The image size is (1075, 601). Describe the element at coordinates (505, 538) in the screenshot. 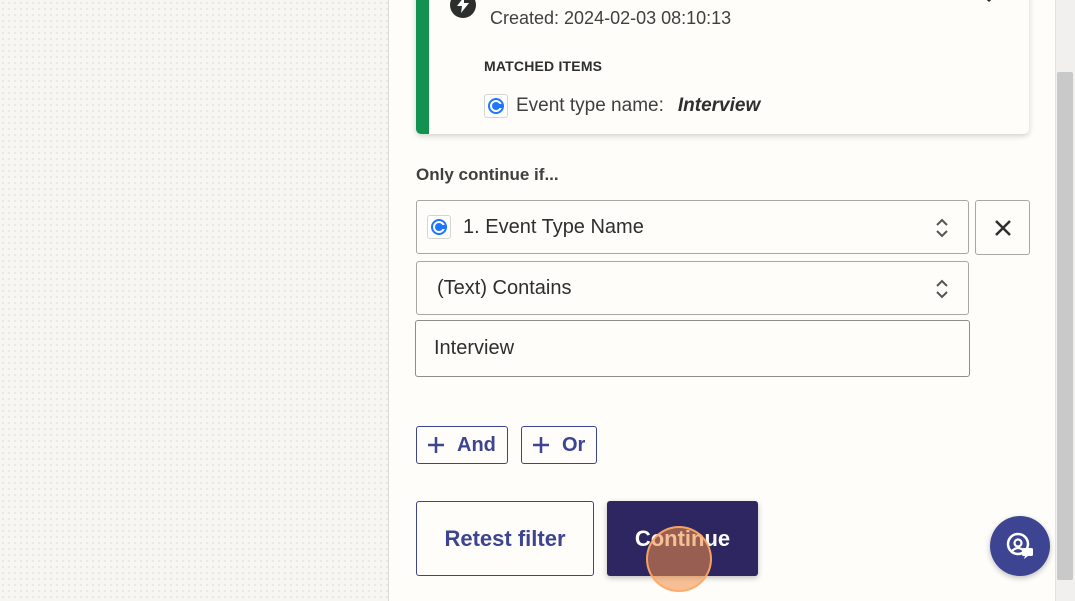

I see `retest-filter-button: Retest filter` at that location.